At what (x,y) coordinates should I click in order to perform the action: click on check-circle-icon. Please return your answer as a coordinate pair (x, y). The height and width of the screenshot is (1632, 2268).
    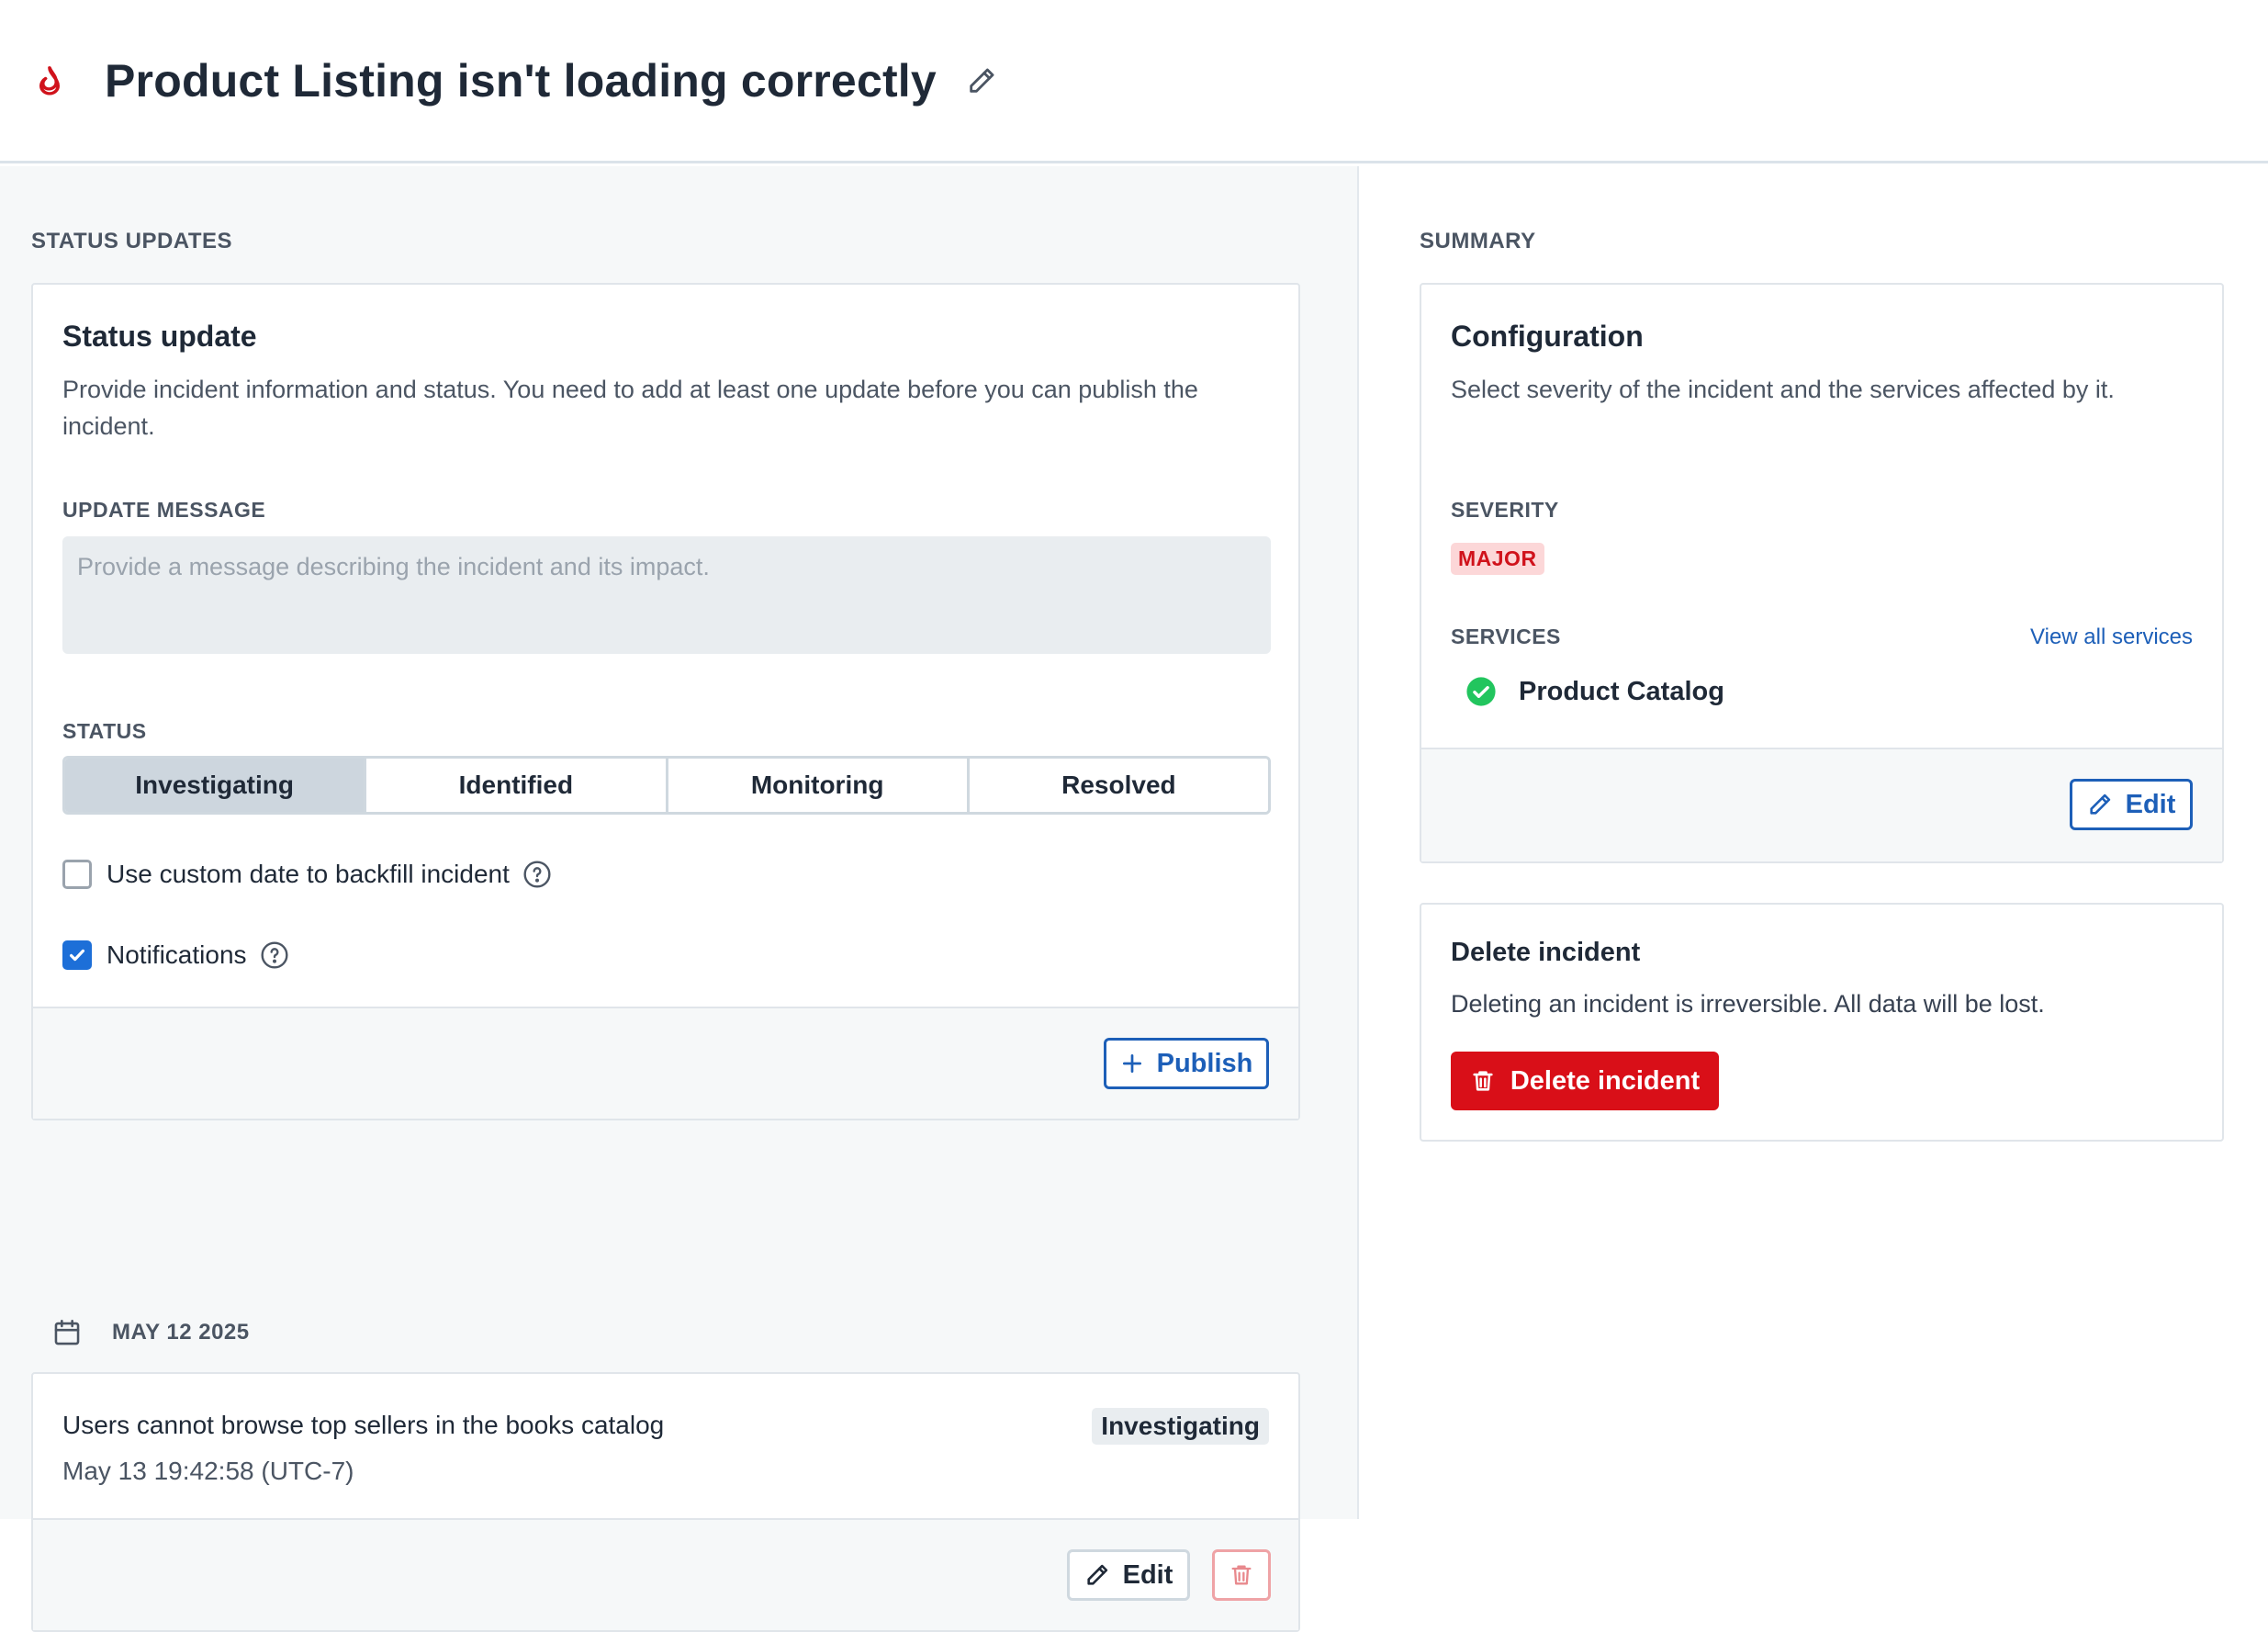
    Looking at the image, I should click on (1481, 691).